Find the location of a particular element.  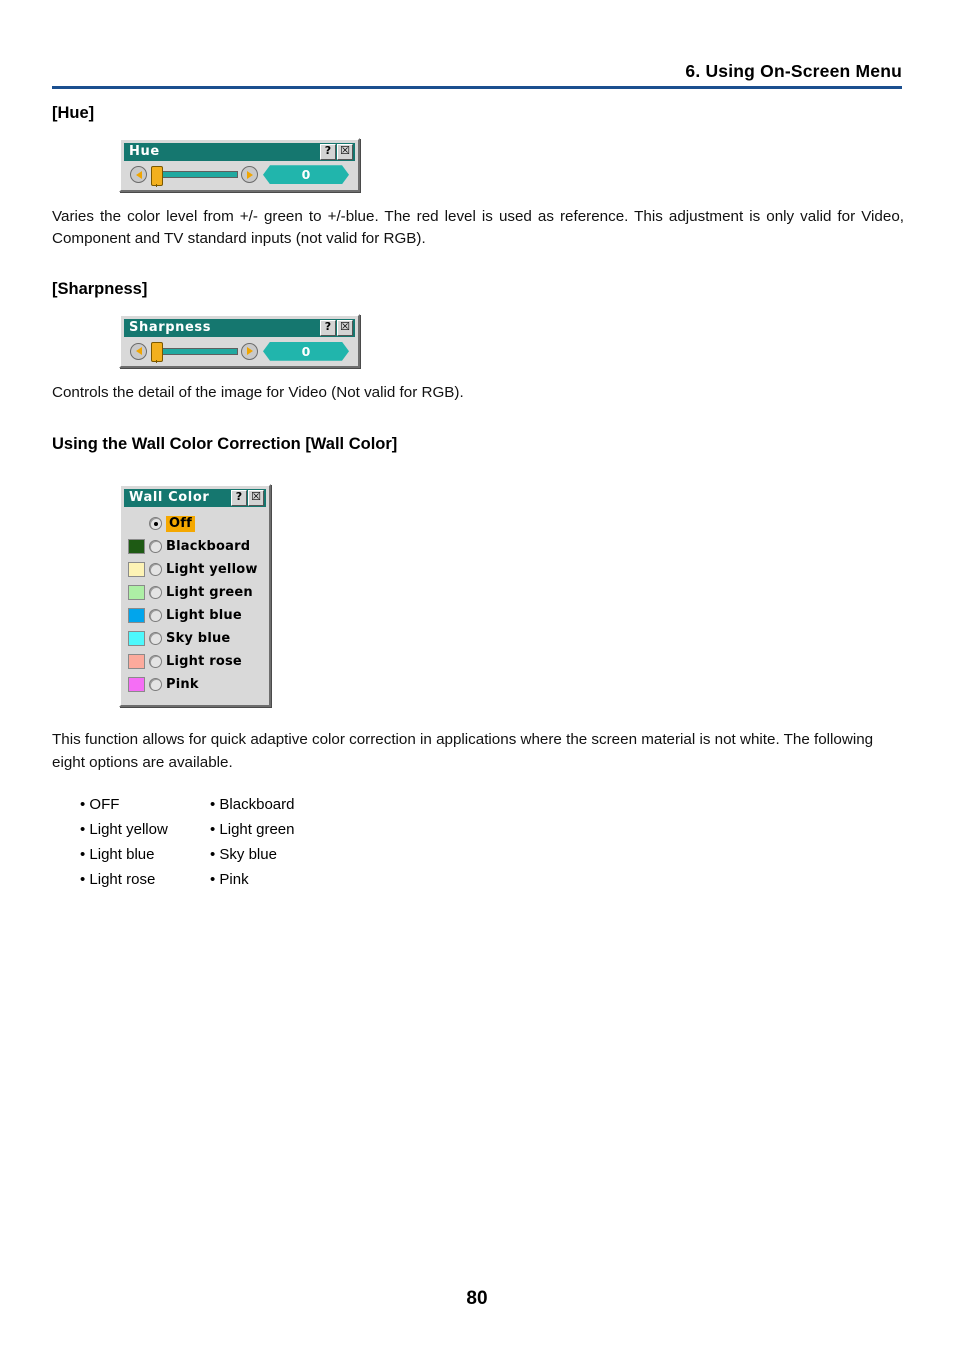

wall-color-titlebar: Wall Color ? ☒ is located at coordinates (195, 498).